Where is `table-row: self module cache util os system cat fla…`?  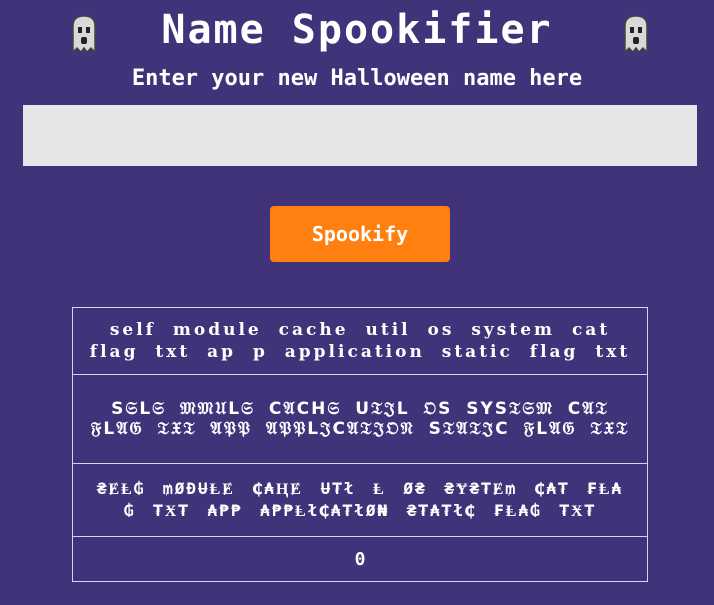 table-row: self module cache util os system cat fla… is located at coordinates (360, 341).